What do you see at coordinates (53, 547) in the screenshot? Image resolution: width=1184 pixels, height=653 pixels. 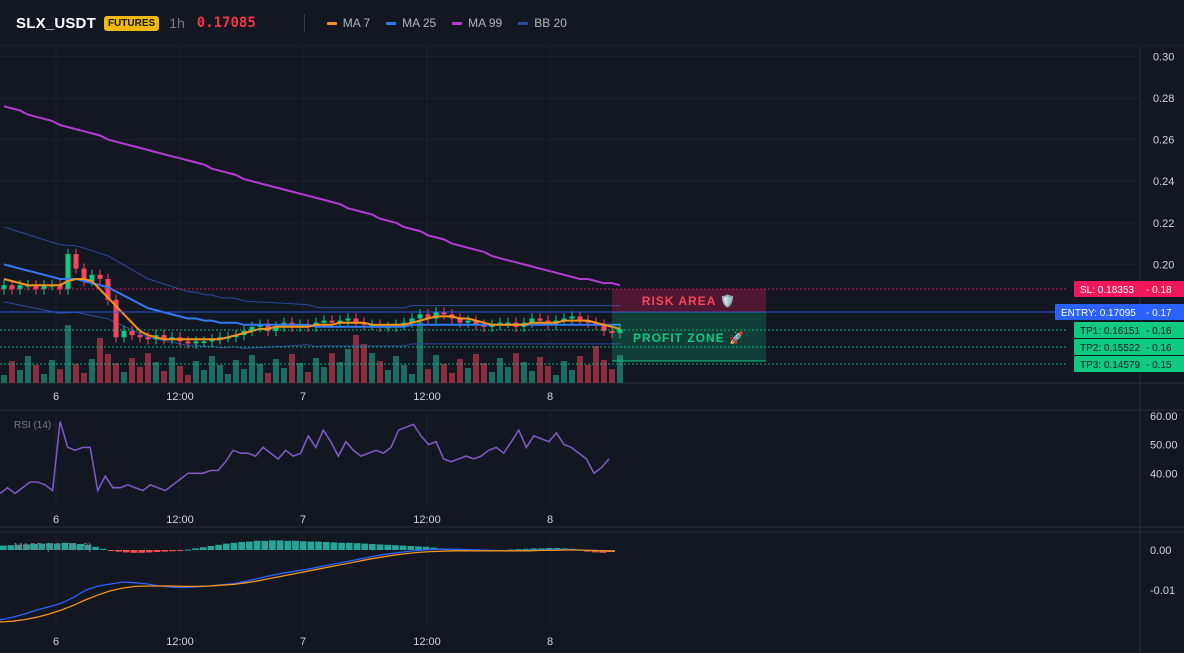 I see `macd-title: MACD (12, 26, 9)` at bounding box center [53, 547].